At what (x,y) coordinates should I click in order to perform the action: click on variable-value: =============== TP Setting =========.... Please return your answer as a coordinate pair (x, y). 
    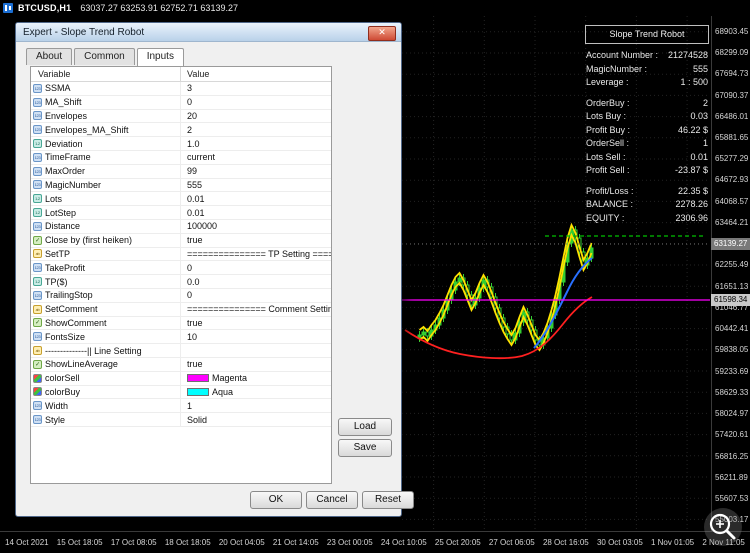
    Looking at the image, I should click on (259, 254).